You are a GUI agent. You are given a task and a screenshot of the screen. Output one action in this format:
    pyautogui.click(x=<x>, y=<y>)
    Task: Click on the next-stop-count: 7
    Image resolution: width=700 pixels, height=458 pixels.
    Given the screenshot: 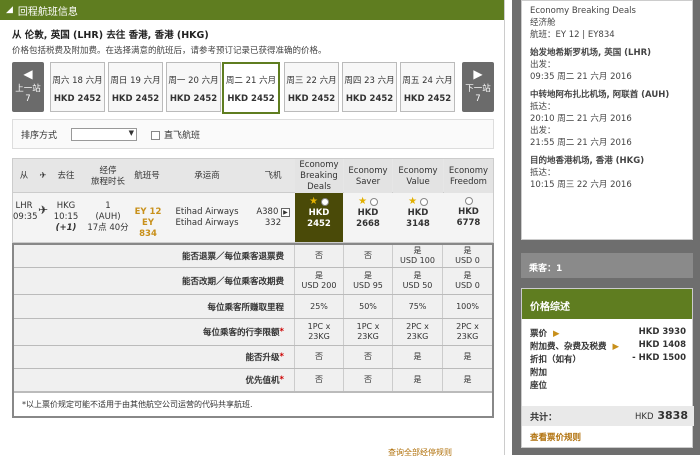 What is the action you would take?
    pyautogui.click(x=478, y=99)
    